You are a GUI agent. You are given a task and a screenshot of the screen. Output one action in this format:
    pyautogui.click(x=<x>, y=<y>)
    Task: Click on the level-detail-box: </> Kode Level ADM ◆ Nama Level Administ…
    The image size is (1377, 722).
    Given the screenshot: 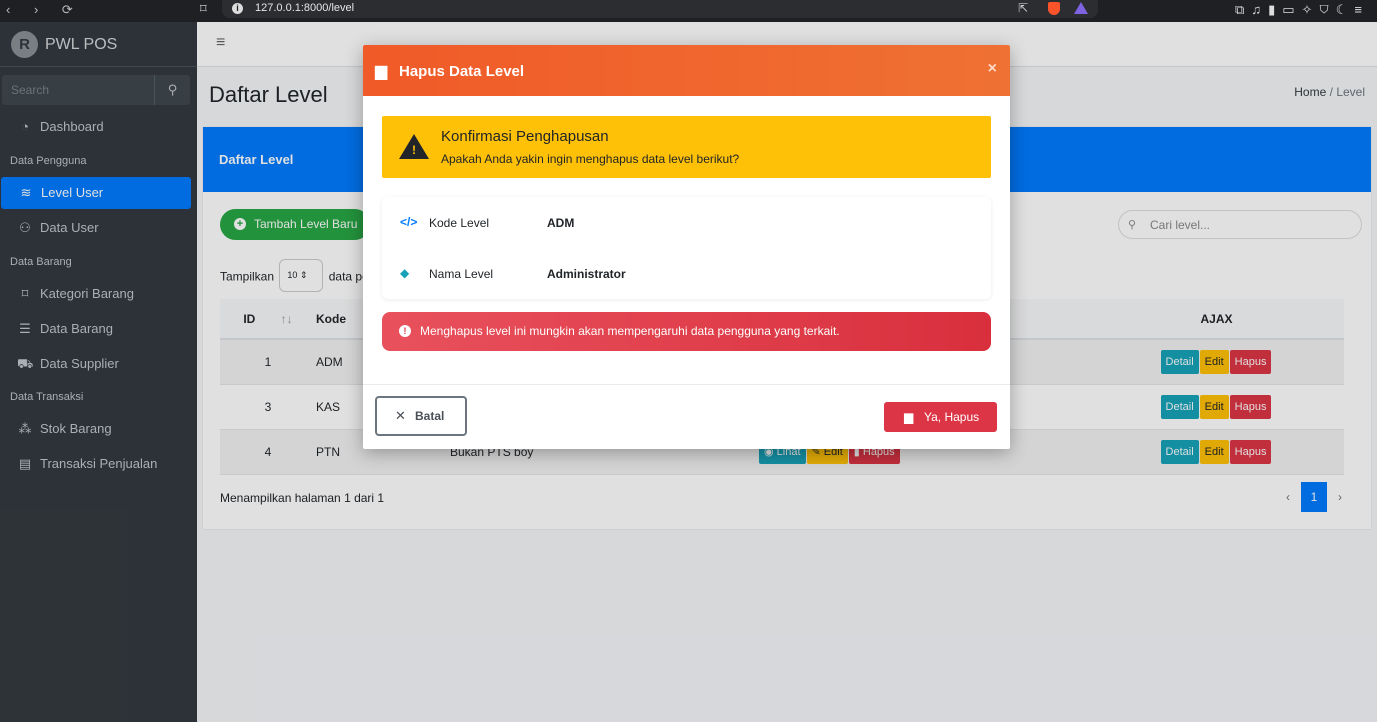 What is the action you would take?
    pyautogui.click(x=686, y=248)
    